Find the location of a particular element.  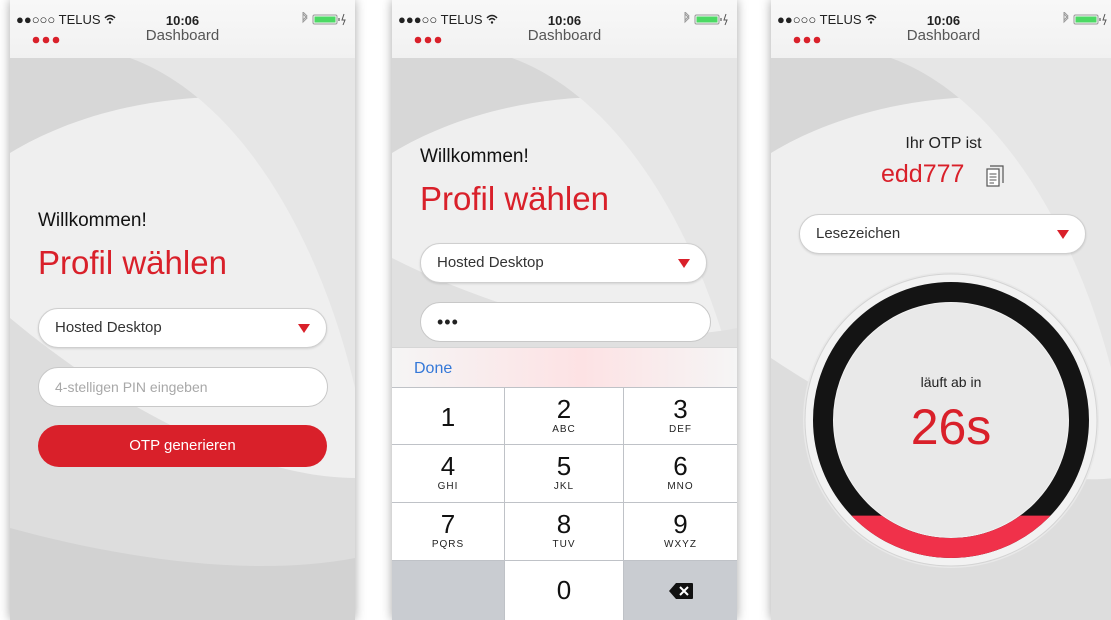

done-button: Done is located at coordinates (433, 369).